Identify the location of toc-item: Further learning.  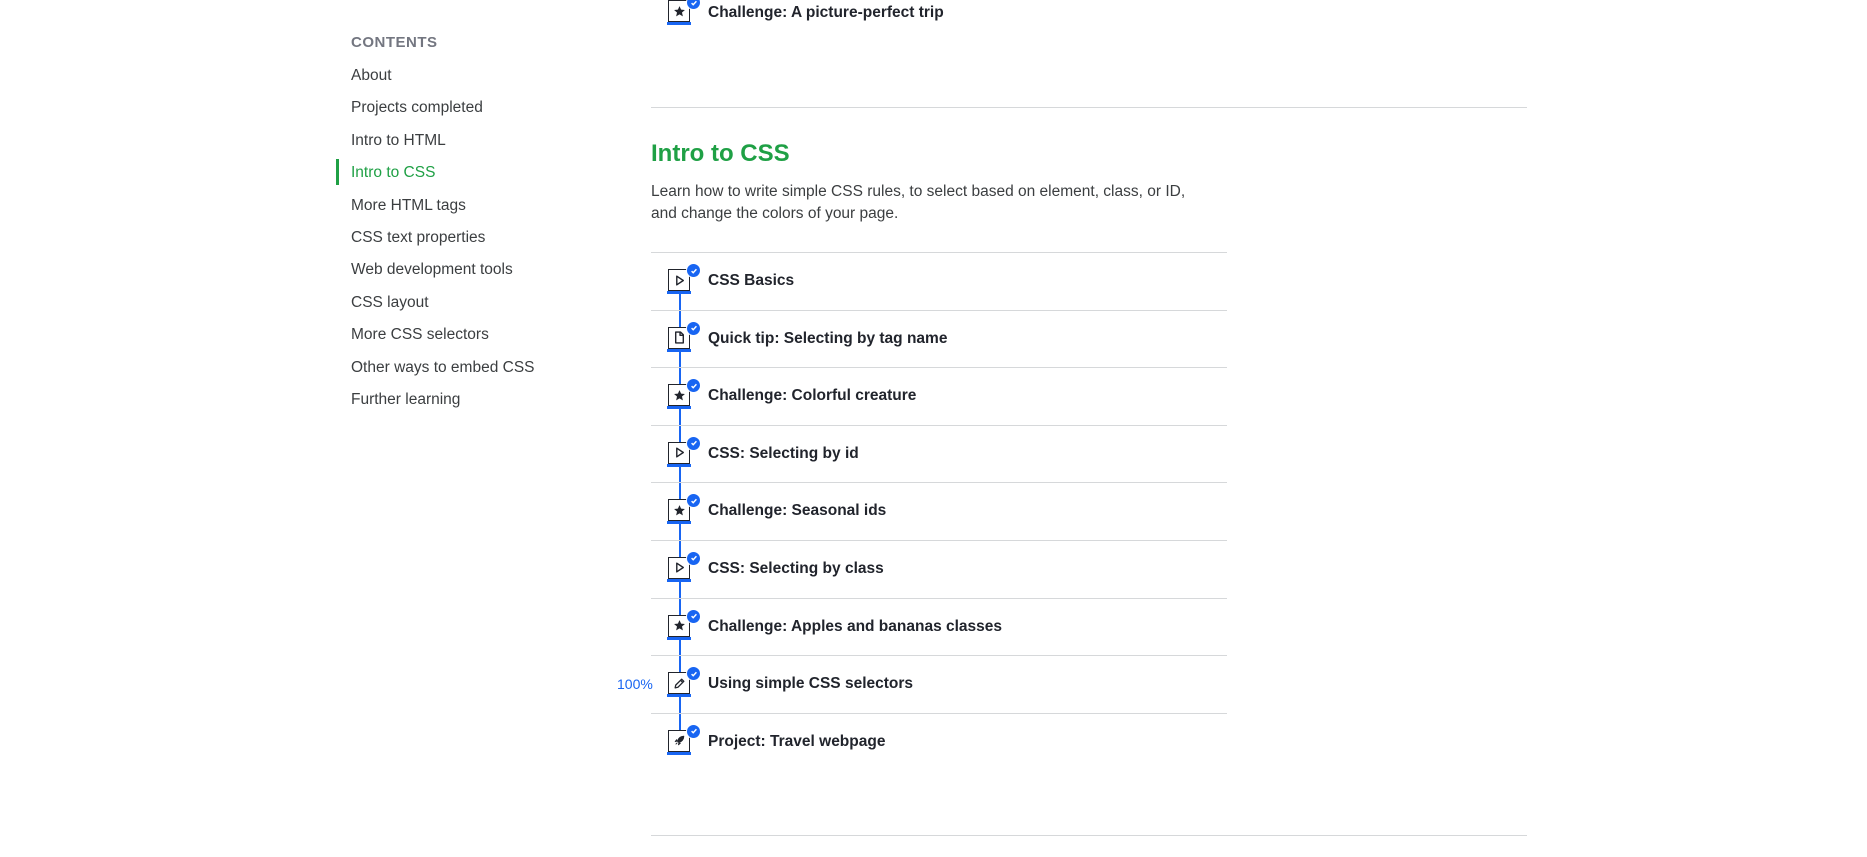
(435, 404).